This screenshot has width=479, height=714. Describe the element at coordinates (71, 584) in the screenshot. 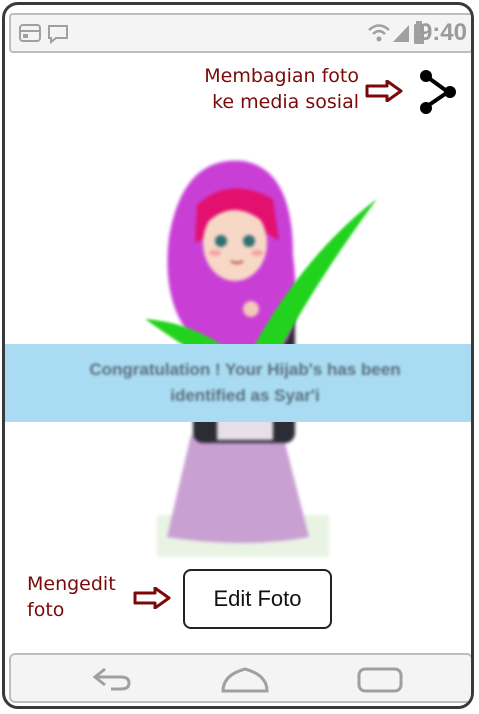

I see `edit-annotation-line1: Mengedit` at that location.